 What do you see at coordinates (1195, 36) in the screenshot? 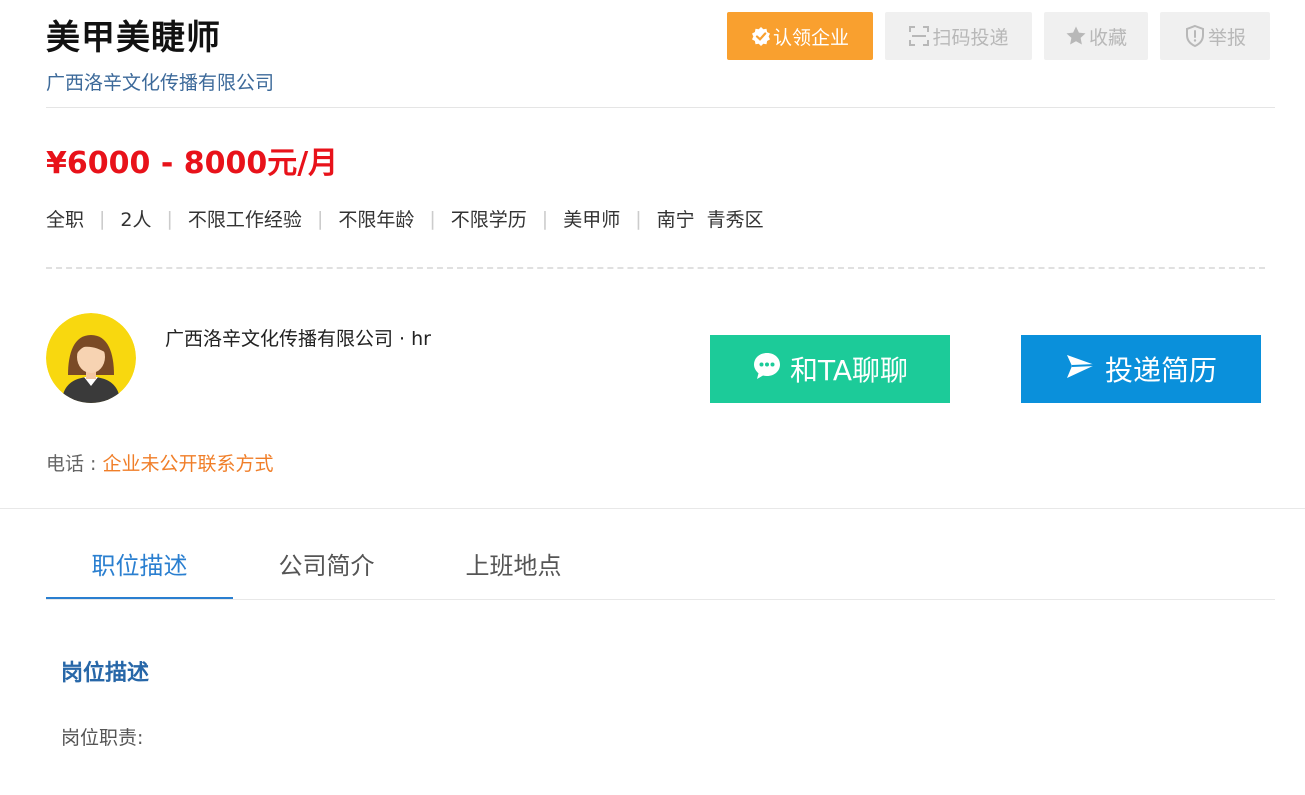
I see `shield-alert-icon` at bounding box center [1195, 36].